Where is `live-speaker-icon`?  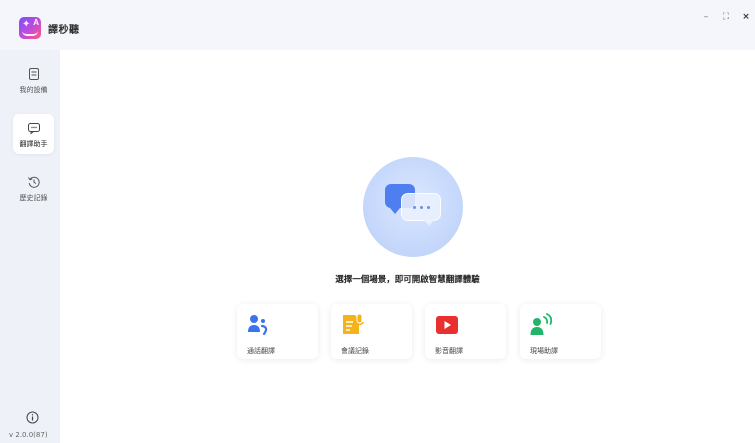
live-speaker-icon is located at coordinates (541, 324).